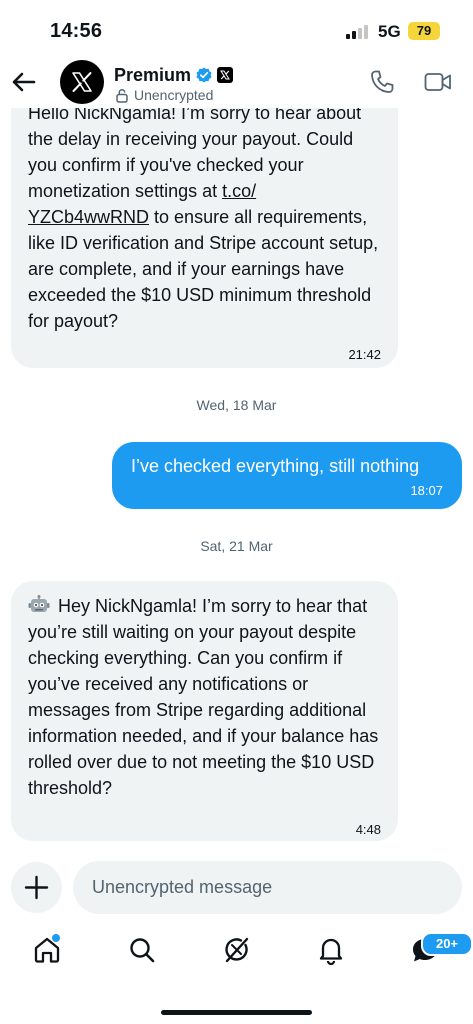 This screenshot has height=1024, width=473. Describe the element at coordinates (39, 603) in the screenshot. I see `robot-icon` at that location.